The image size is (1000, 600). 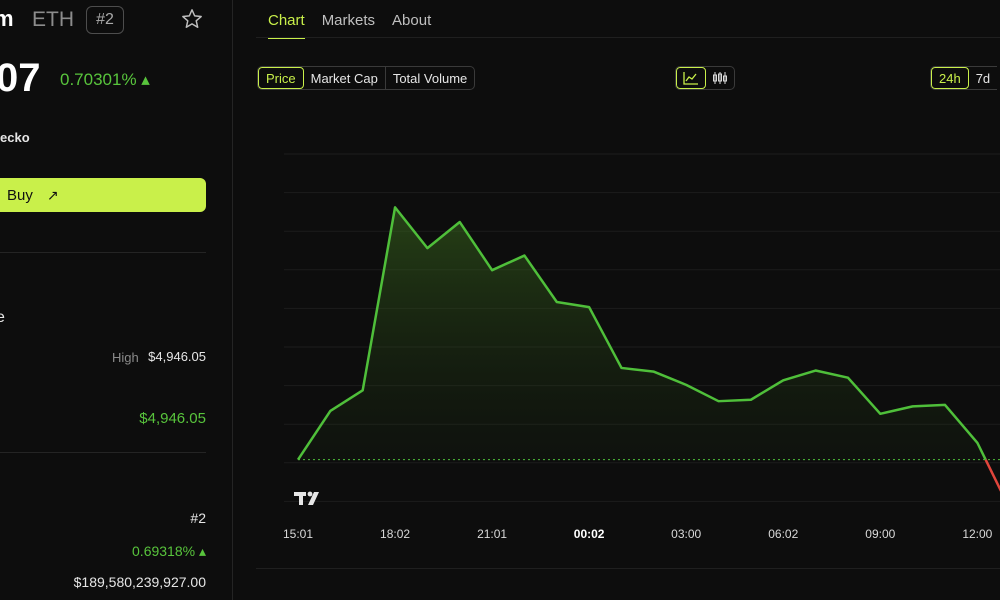 I want to click on tab-markets: Markets, so click(x=348, y=25).